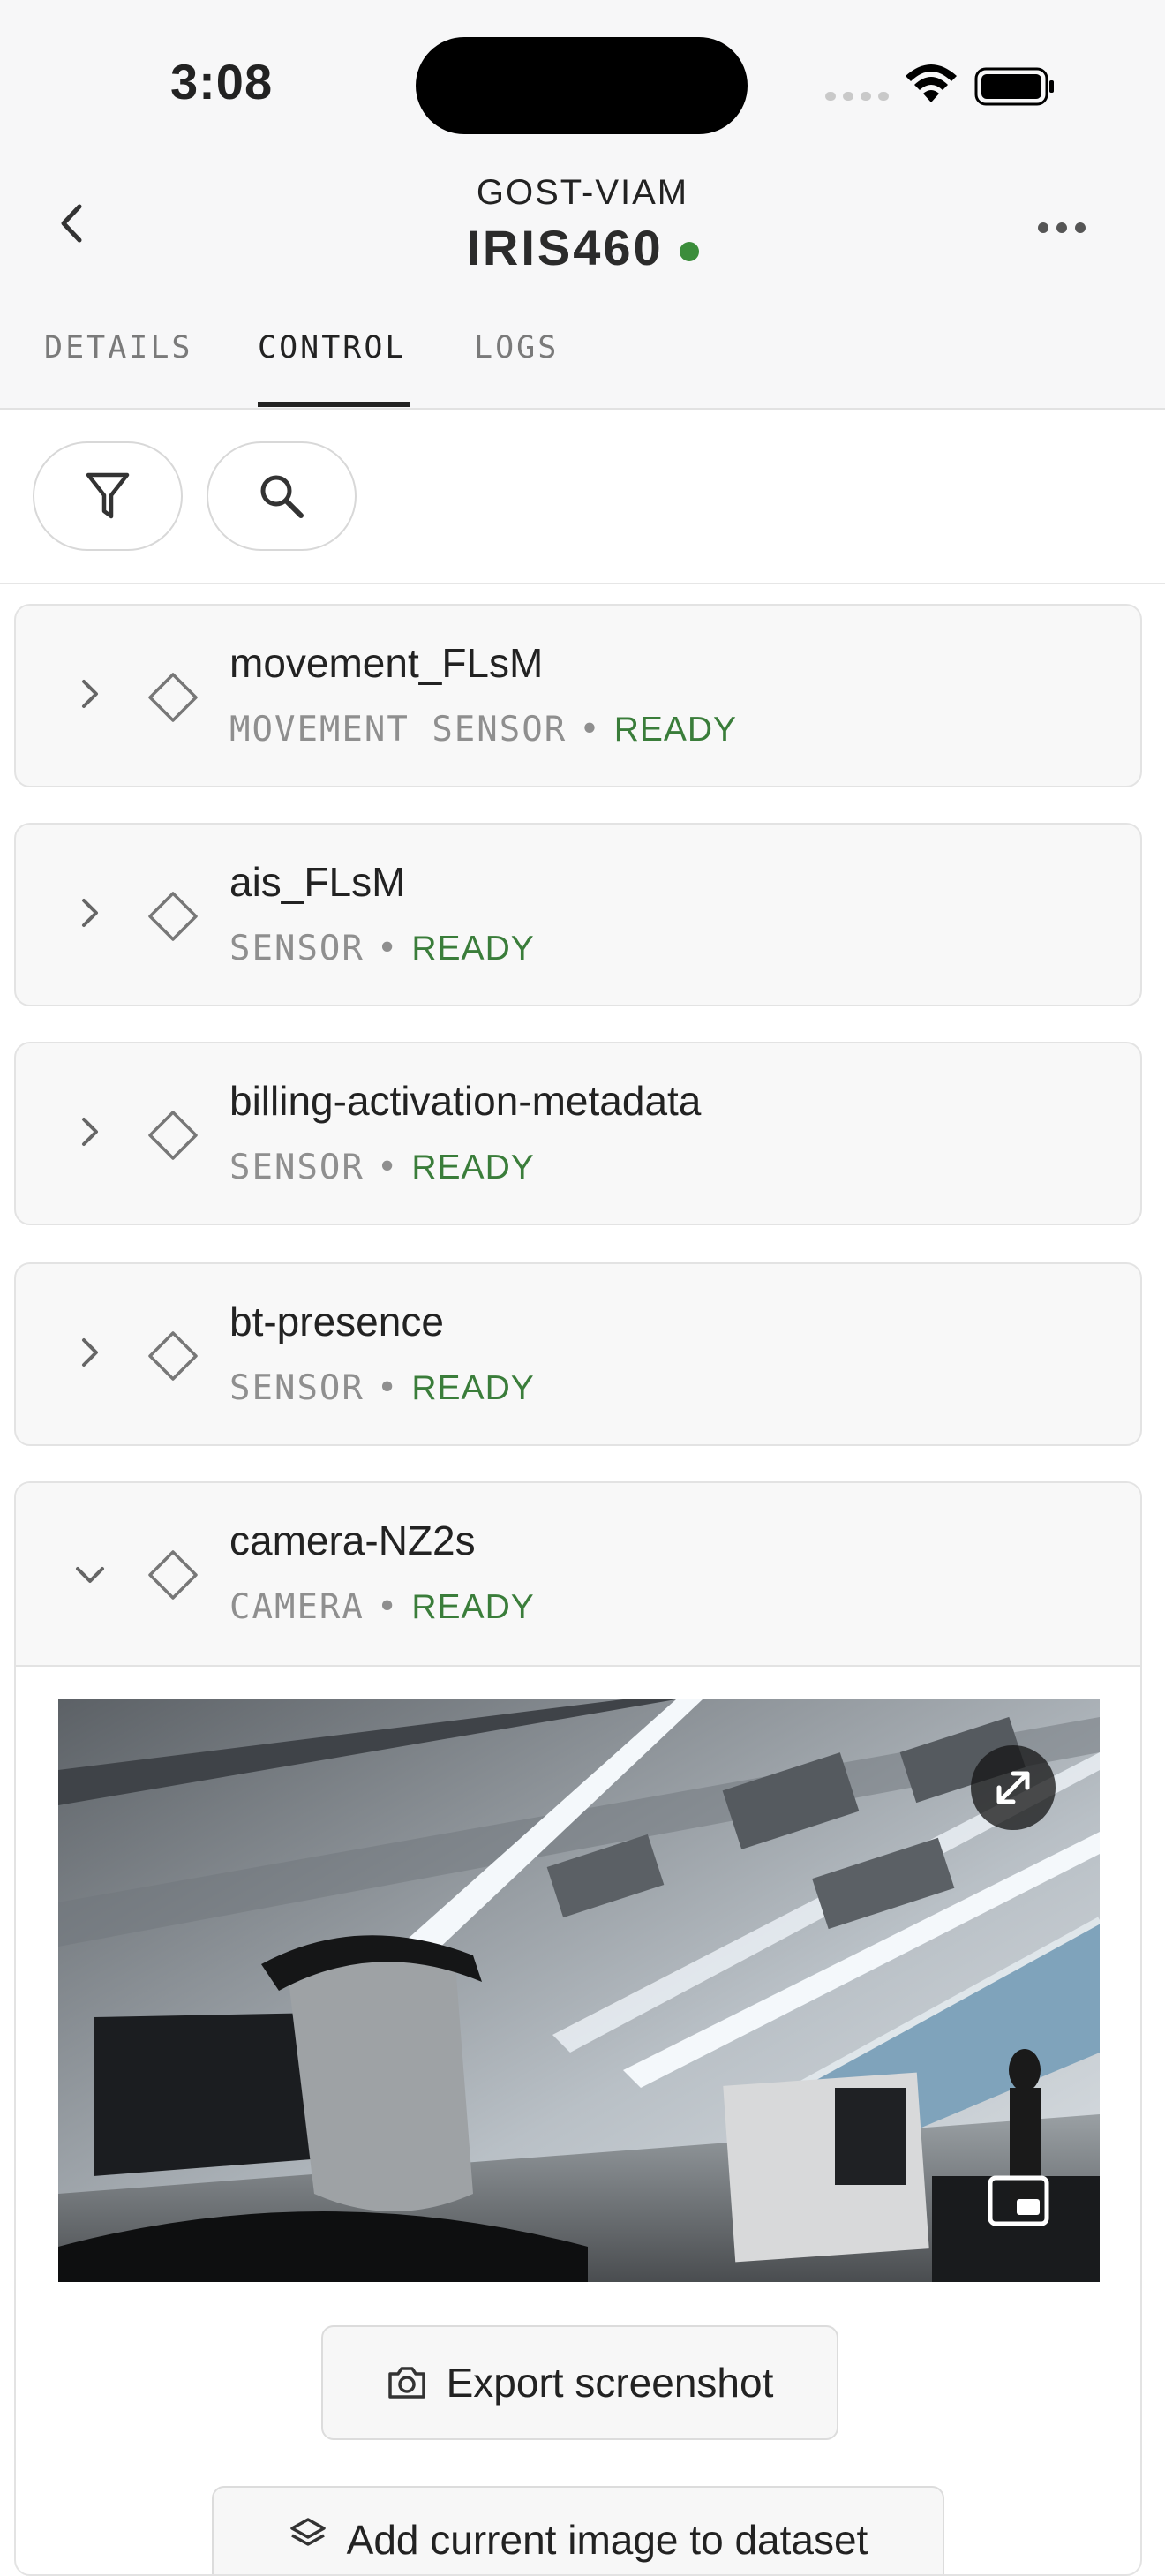 This screenshot has width=1165, height=2576. I want to click on resource-name: movement_FLsM, so click(386, 663).